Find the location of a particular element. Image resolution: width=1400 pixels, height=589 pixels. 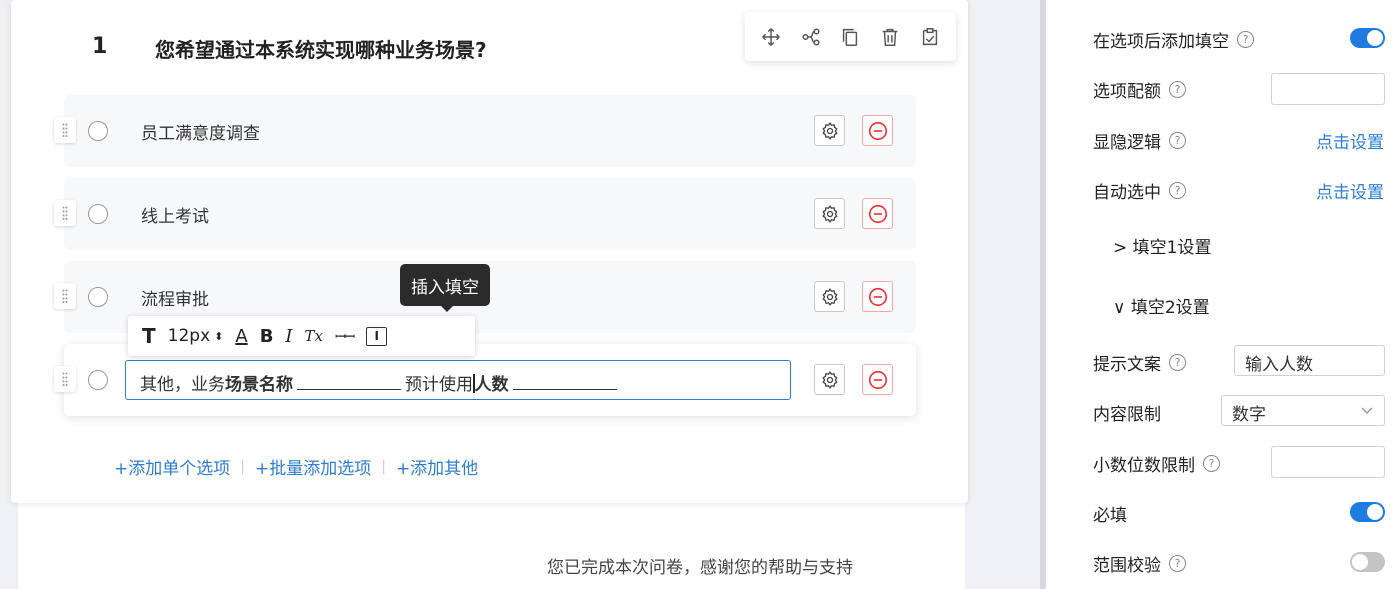

option-label: 员工满意度调查 is located at coordinates (200, 131).